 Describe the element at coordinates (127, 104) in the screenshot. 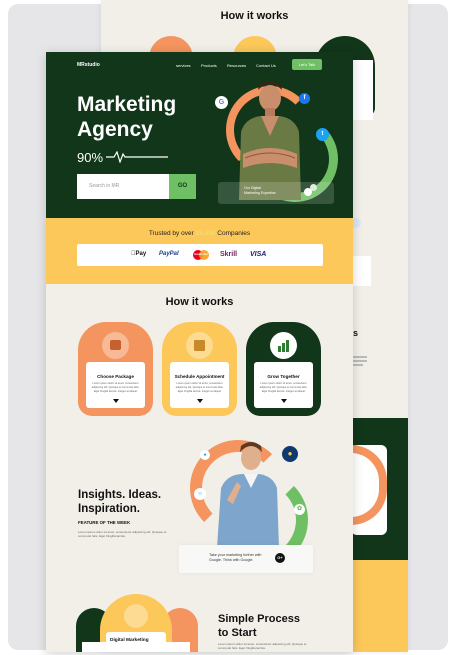

I see `hero-title-line1: Marketing` at that location.